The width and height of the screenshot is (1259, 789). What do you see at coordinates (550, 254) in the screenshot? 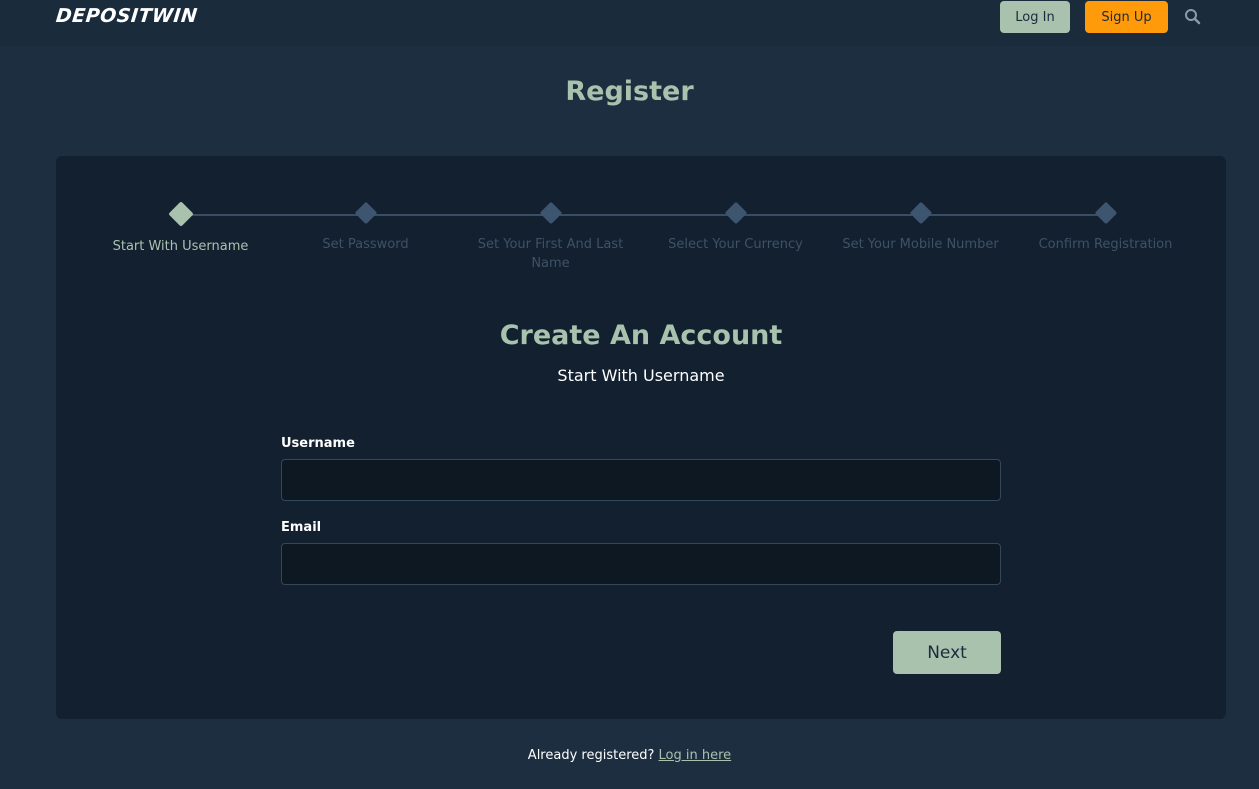
I see `step-label: Set Your First And Last Name` at bounding box center [550, 254].